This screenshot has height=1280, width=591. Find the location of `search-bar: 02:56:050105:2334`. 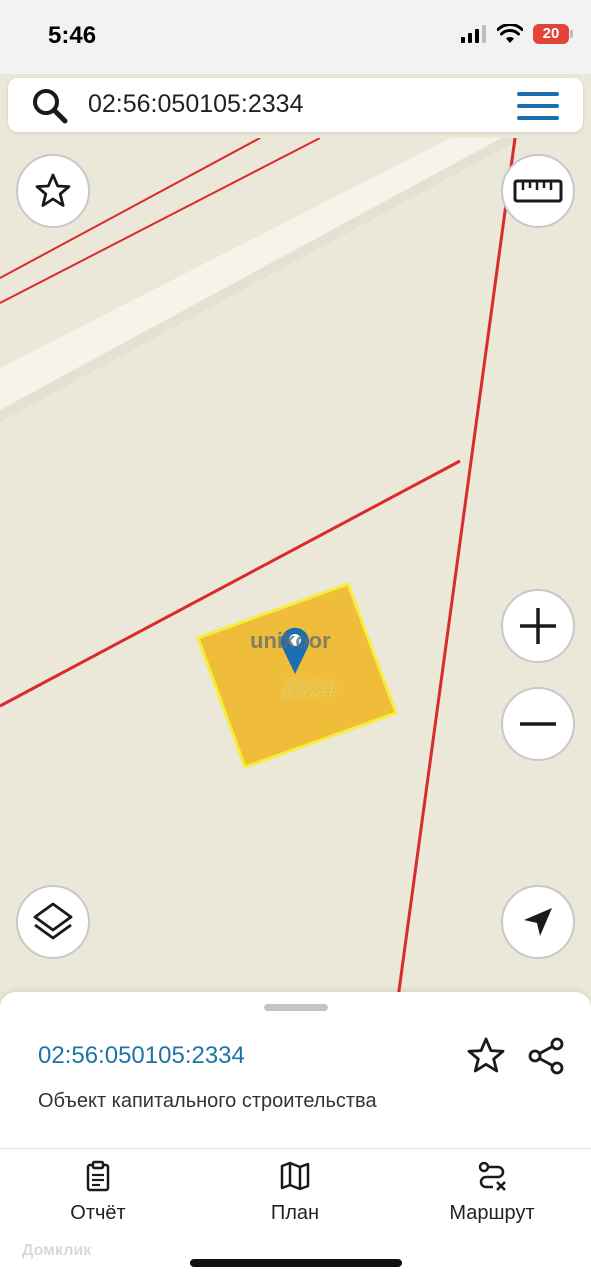

search-bar: 02:56:050105:2334 is located at coordinates (295, 105).